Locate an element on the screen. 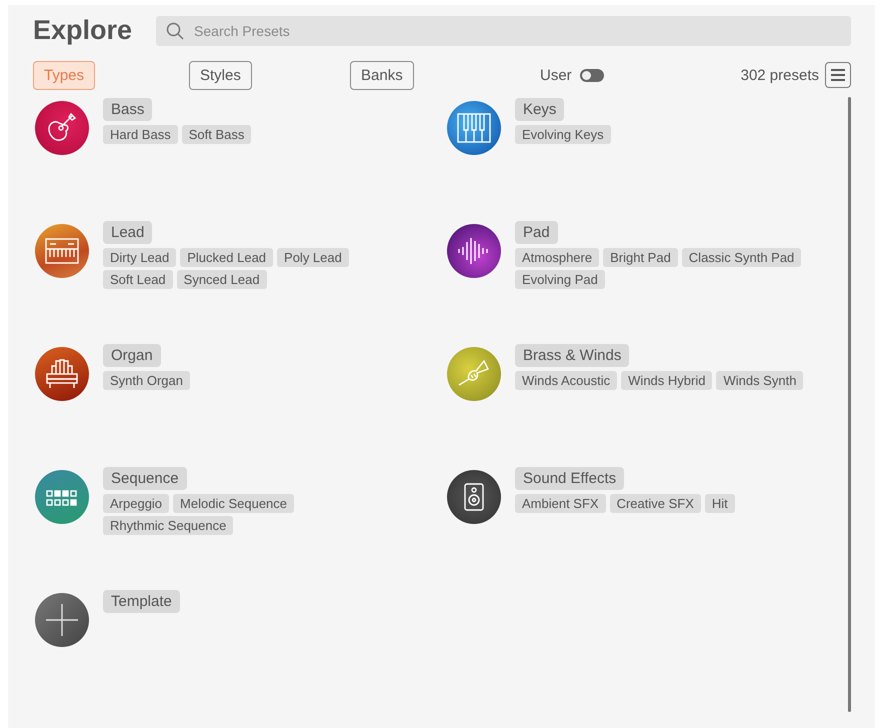 This screenshot has height=728, width=883. subtype-tag: Synced Lead is located at coordinates (221, 279).